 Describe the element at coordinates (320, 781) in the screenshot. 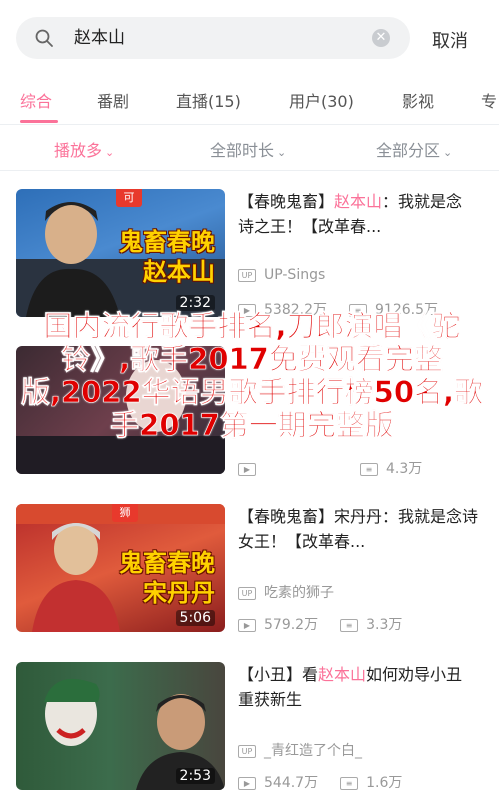

I see `video-stats: ▶ 544.7万 ≡ 1.6万` at that location.